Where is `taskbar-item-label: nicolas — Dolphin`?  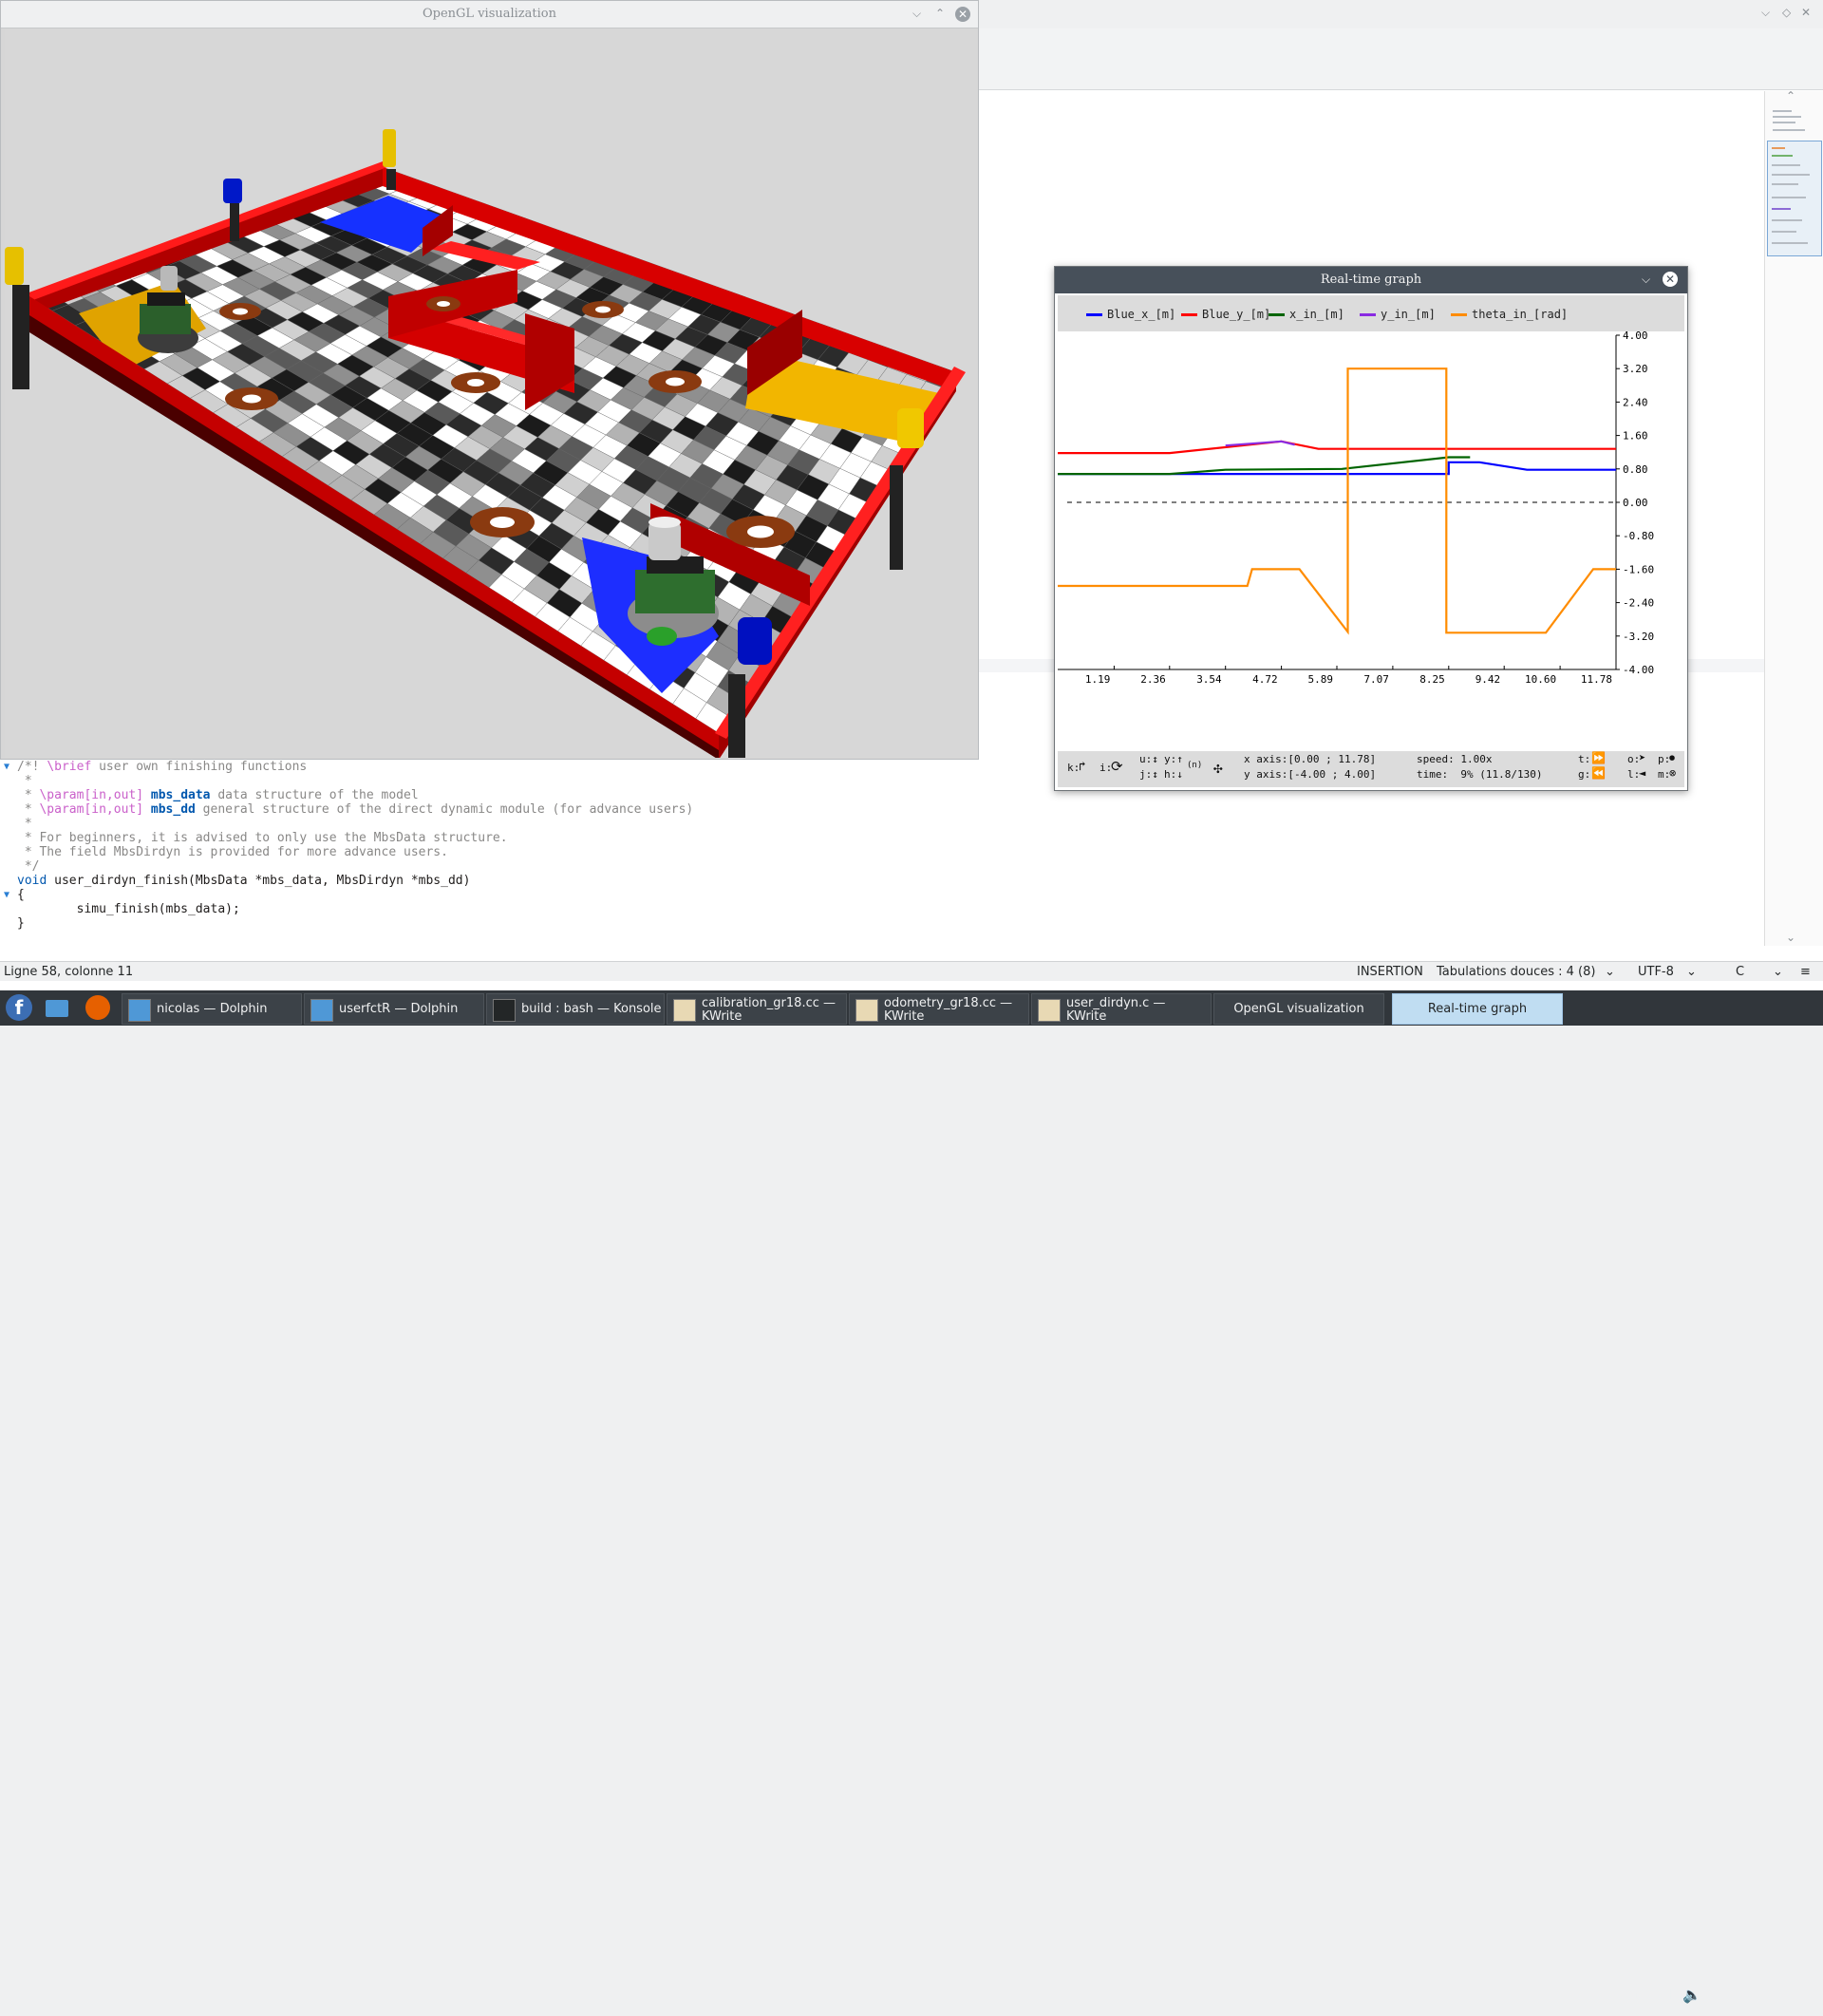
taskbar-item-label: nicolas — Dolphin is located at coordinates (212, 1009).